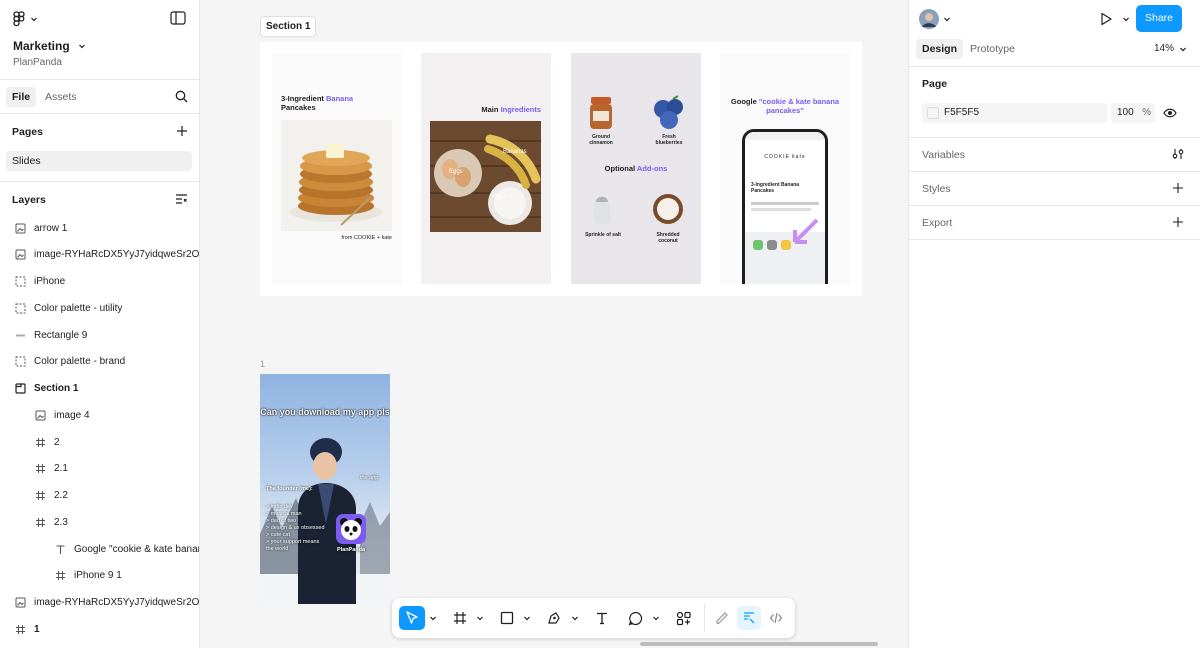  I want to click on dev-mode-button, so click(776, 618).